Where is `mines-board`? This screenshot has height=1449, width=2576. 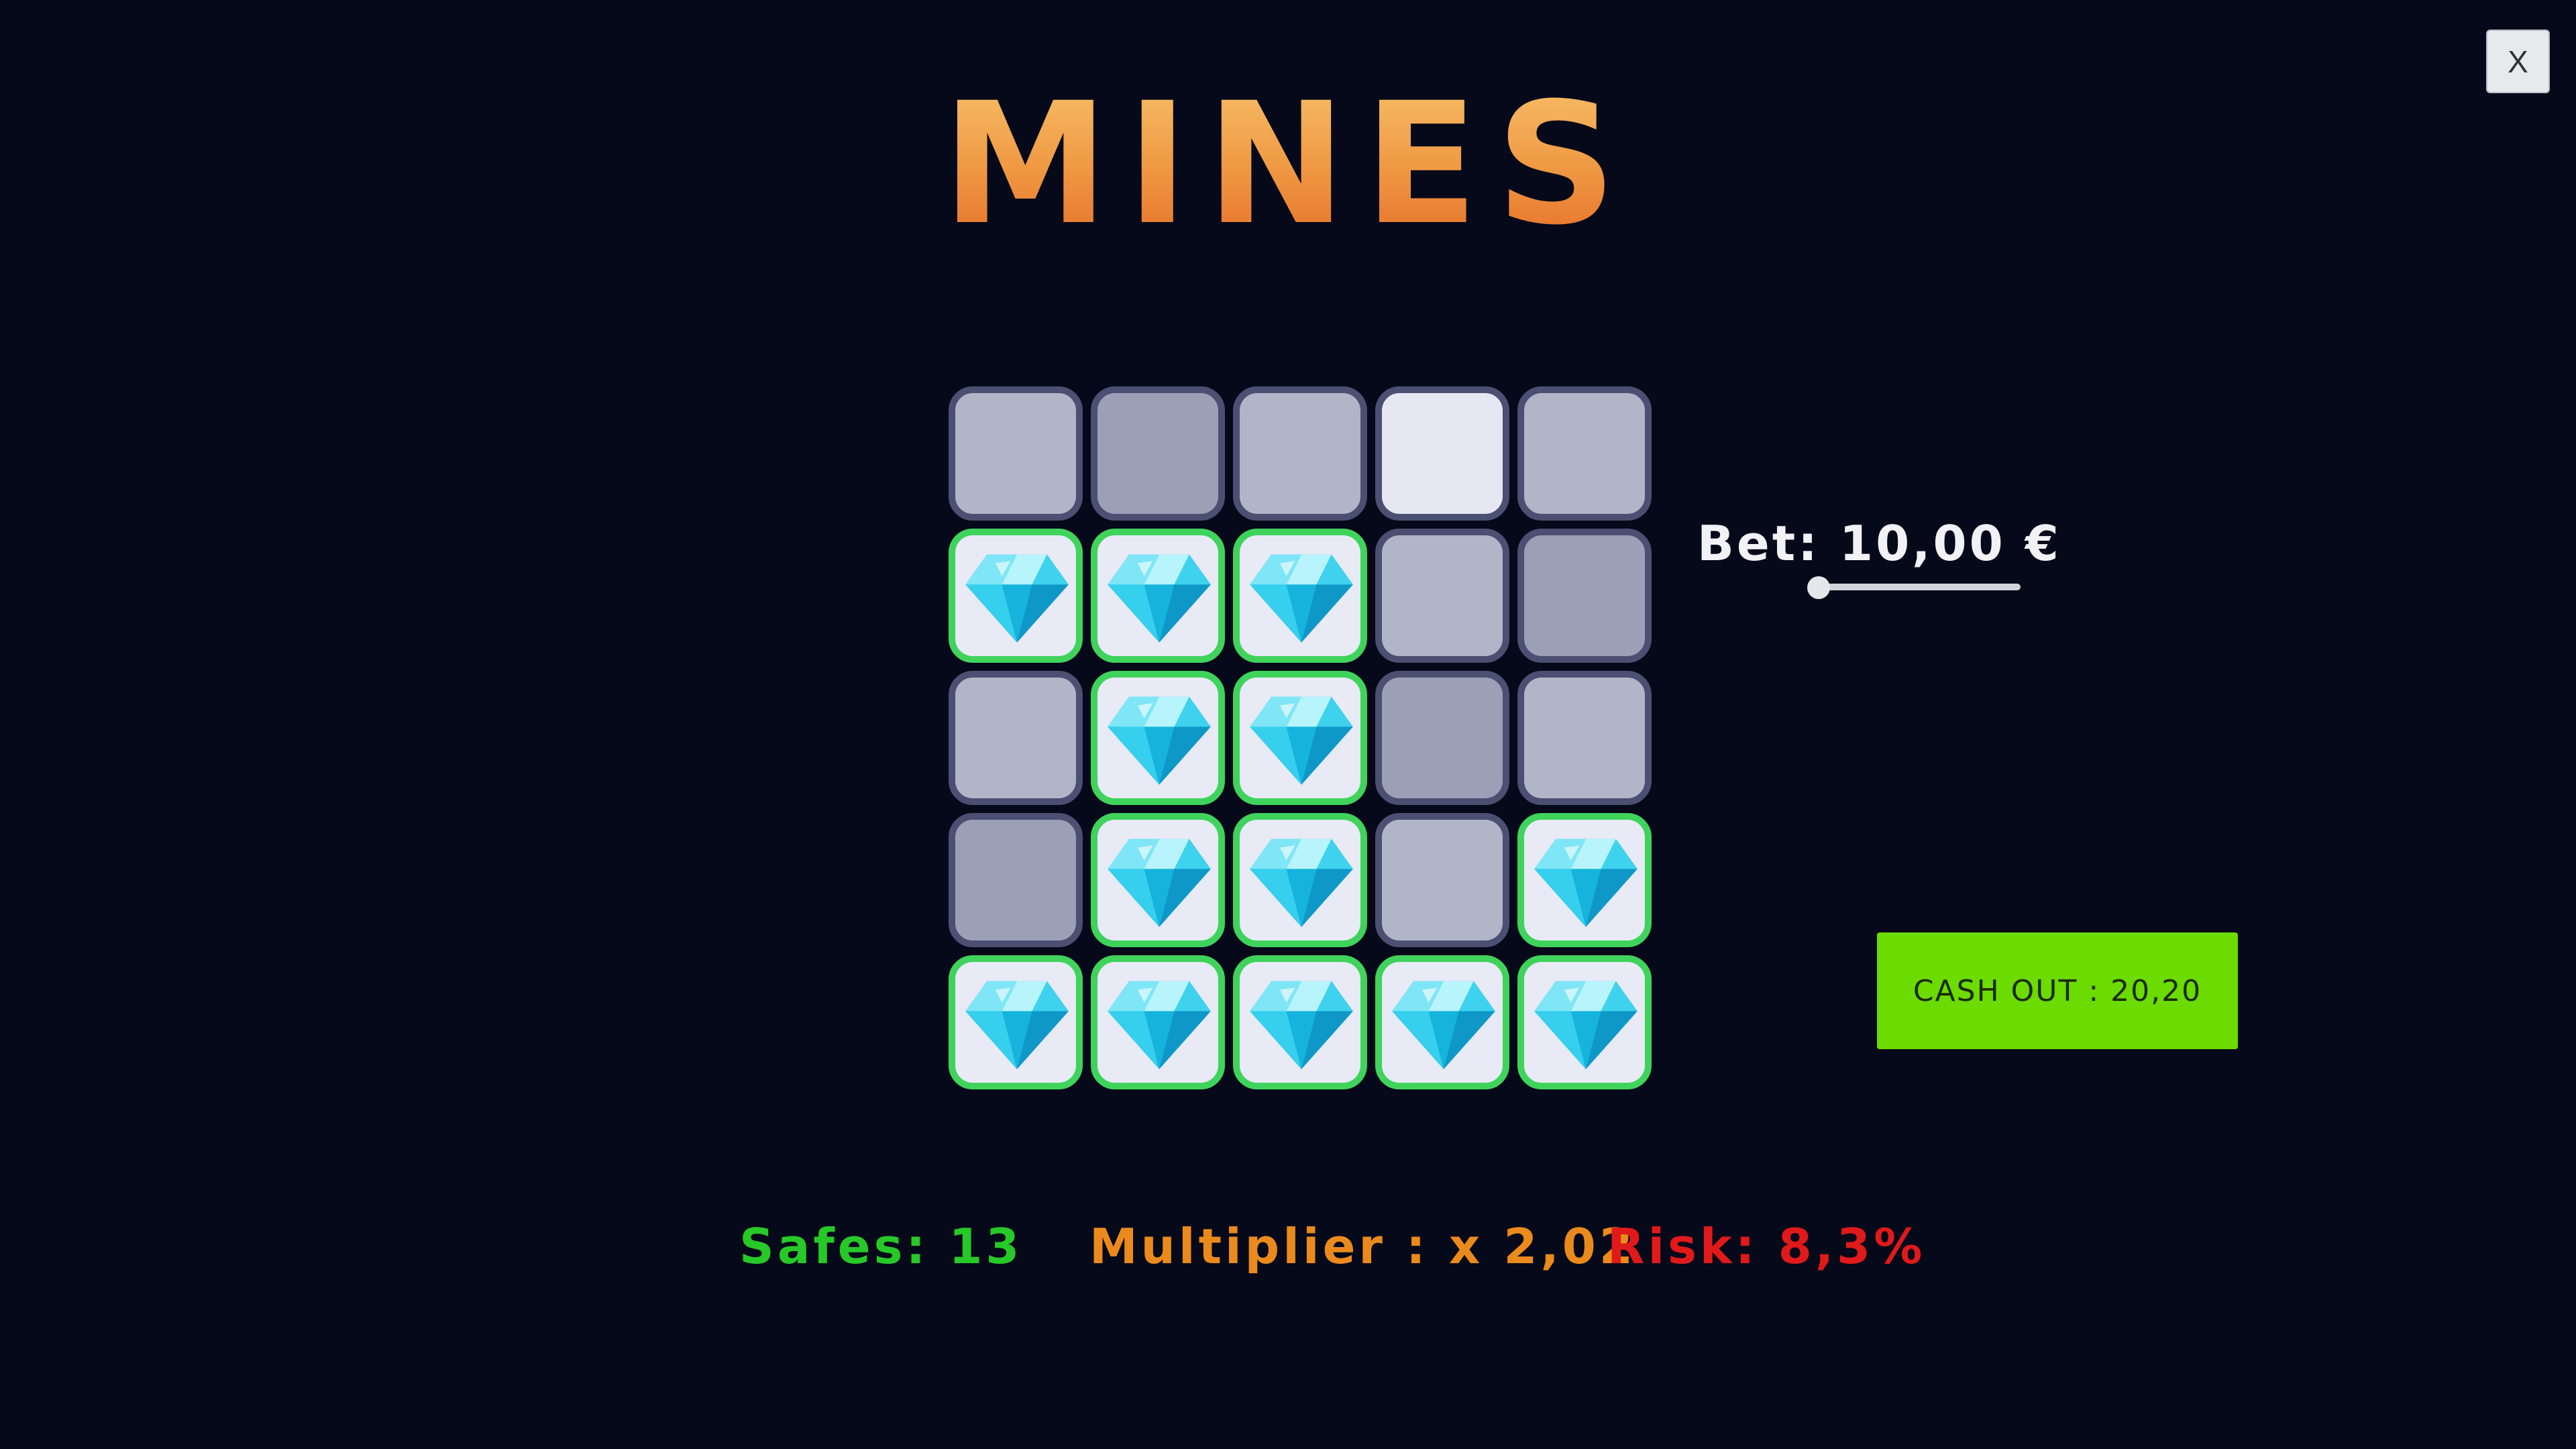
mines-board is located at coordinates (1301, 738).